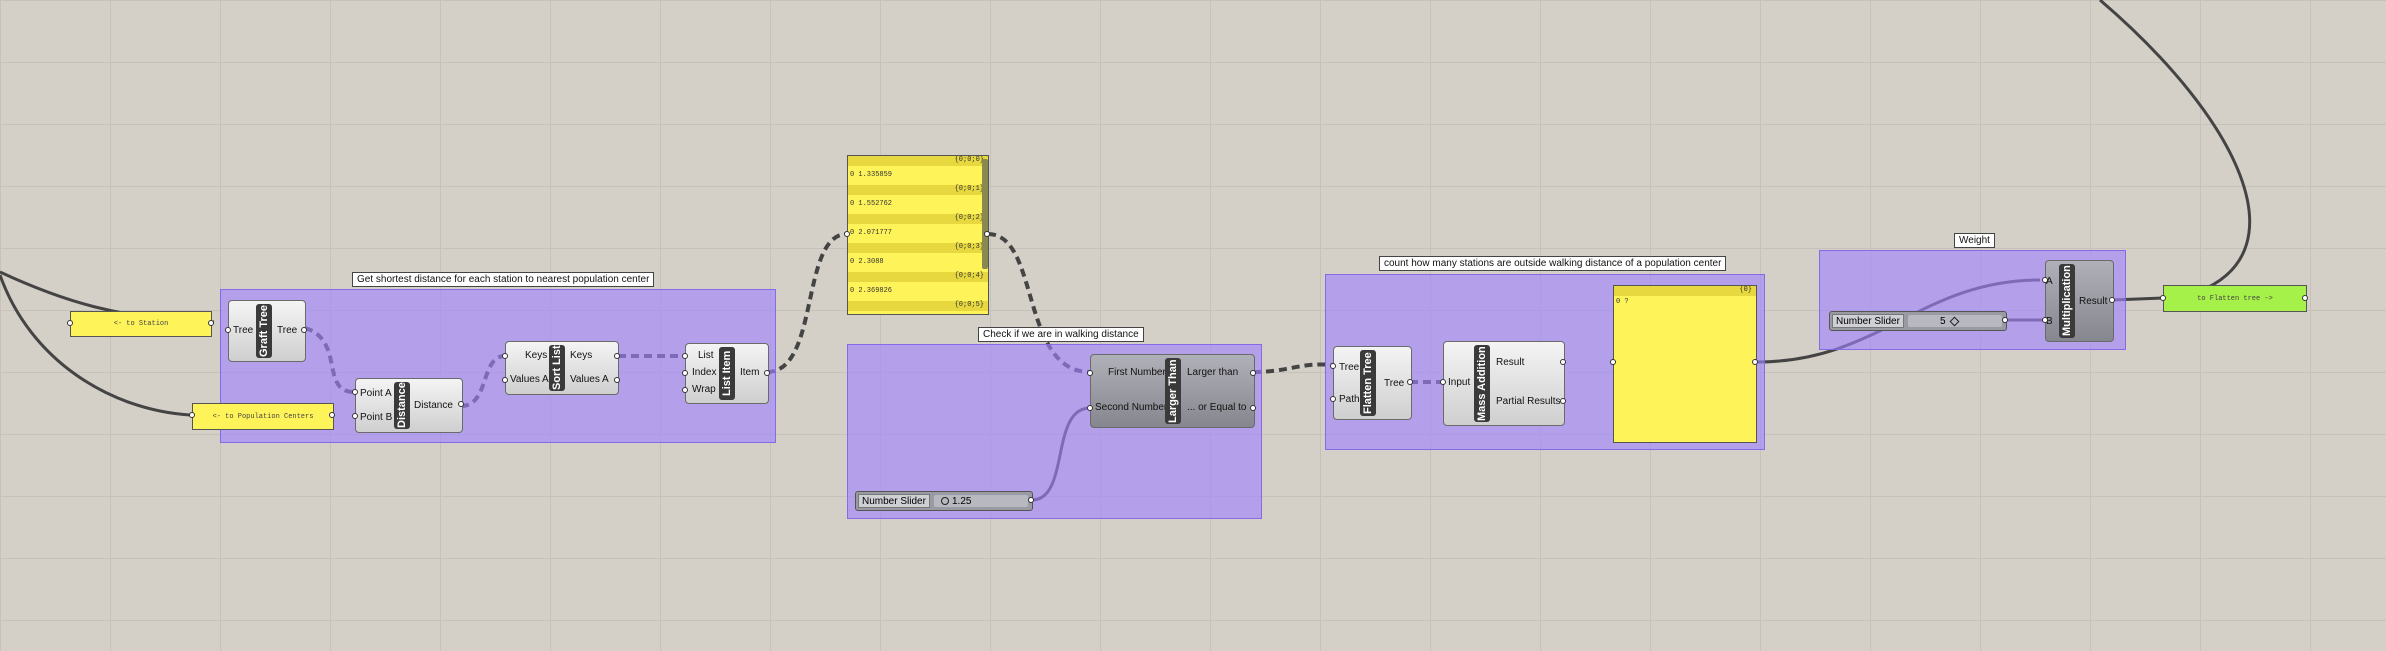  What do you see at coordinates (918, 286) in the screenshot?
I see `panel-row: {0;0;4} 0 2.369826` at bounding box center [918, 286].